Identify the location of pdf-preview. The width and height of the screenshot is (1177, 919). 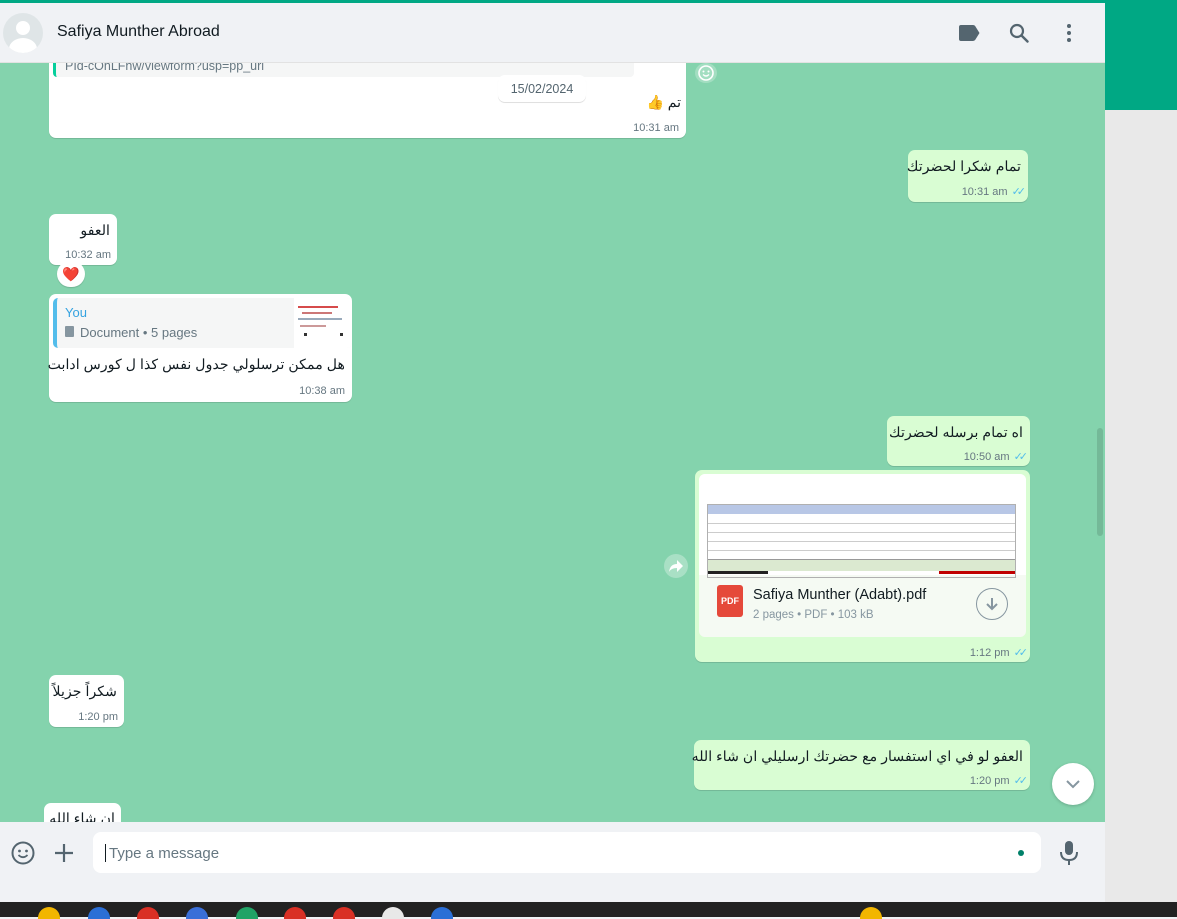
(862, 526).